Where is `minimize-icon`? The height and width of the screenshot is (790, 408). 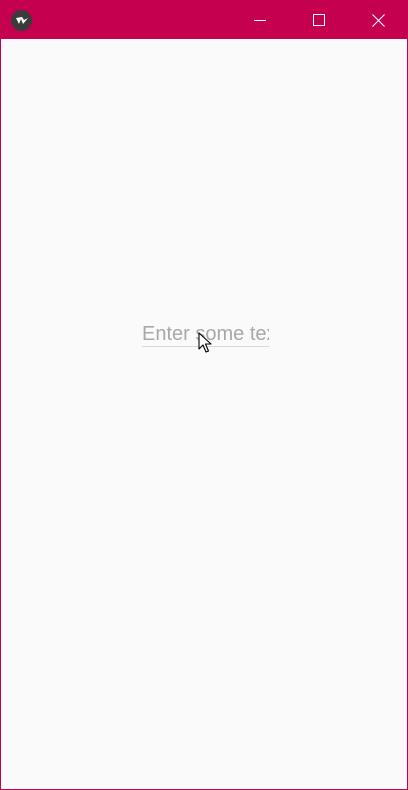 minimize-icon is located at coordinates (260, 20).